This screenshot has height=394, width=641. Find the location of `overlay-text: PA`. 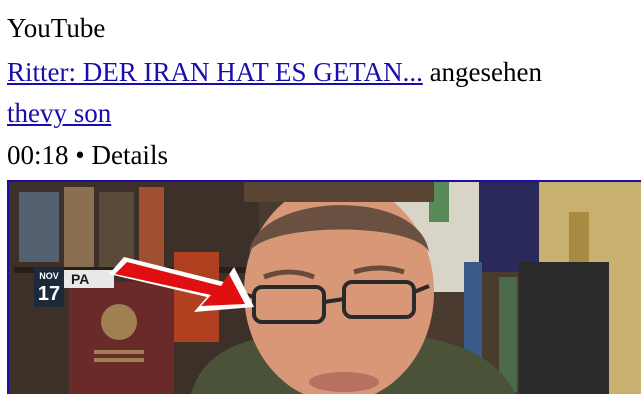

overlay-text: PA is located at coordinates (80, 279).